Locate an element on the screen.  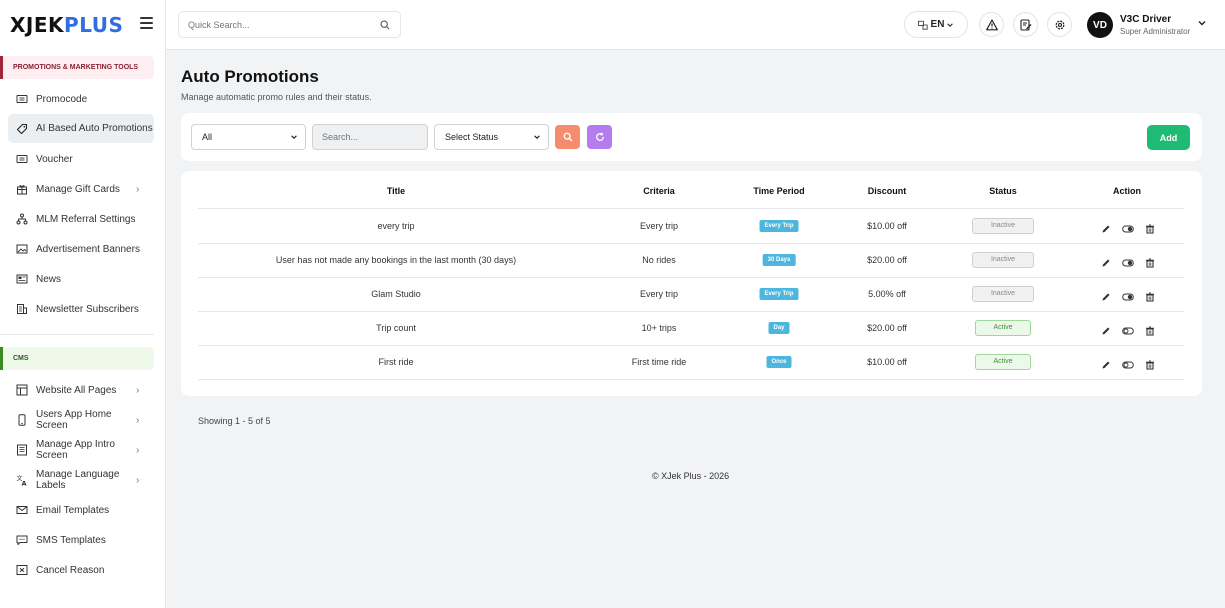
sidebar-item-label: AI Based Auto Promotions is located at coordinates (94, 128).